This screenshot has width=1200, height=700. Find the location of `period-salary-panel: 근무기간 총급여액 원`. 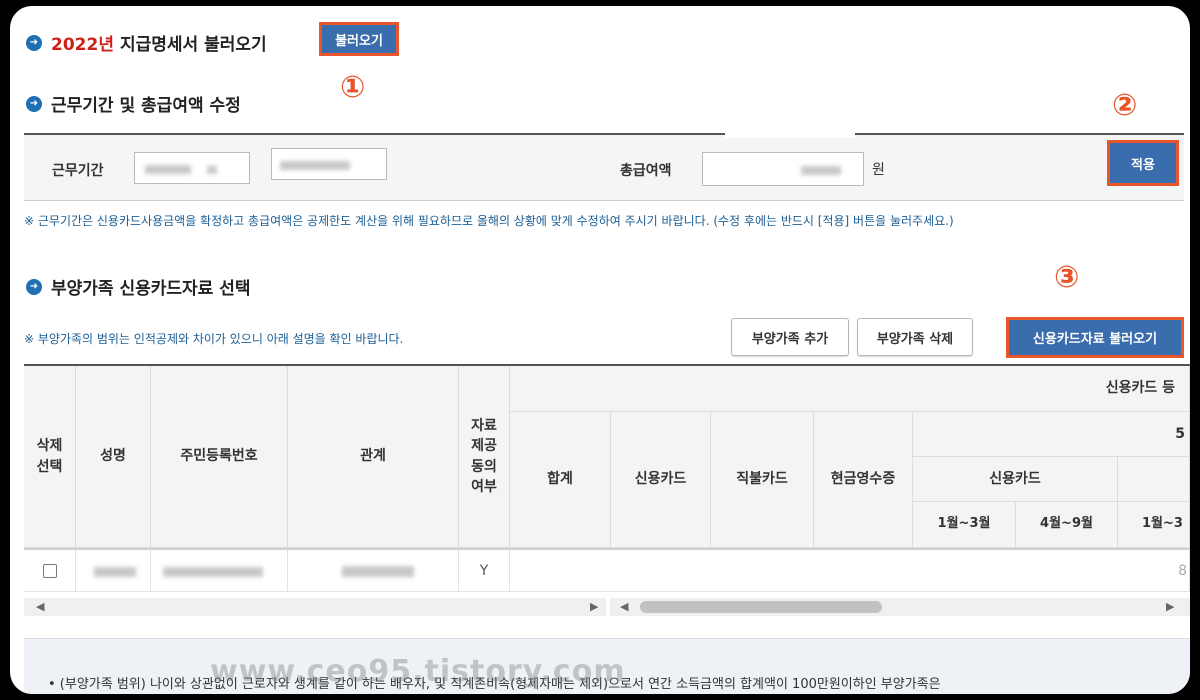

period-salary-panel: 근무기간 총급여액 원 is located at coordinates (604, 167).